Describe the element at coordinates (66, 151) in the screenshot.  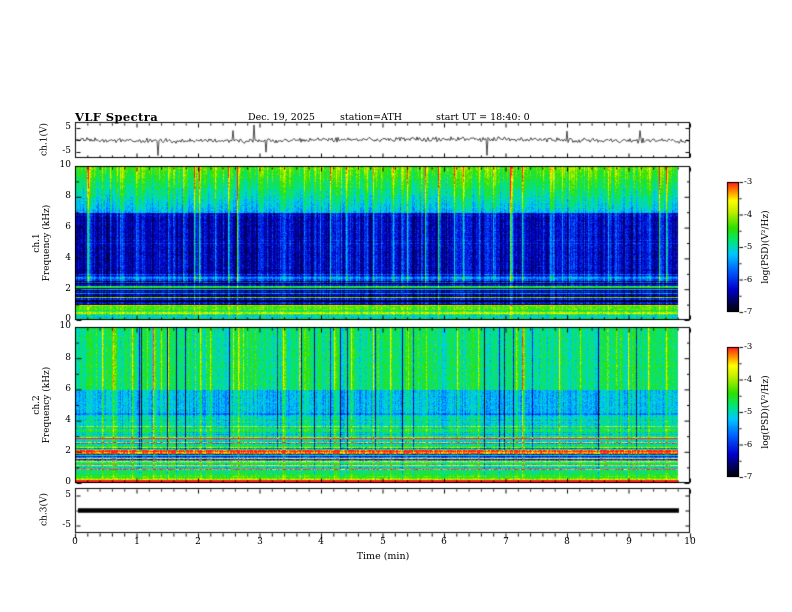
I see `ch1v-tick-label: -5` at that location.